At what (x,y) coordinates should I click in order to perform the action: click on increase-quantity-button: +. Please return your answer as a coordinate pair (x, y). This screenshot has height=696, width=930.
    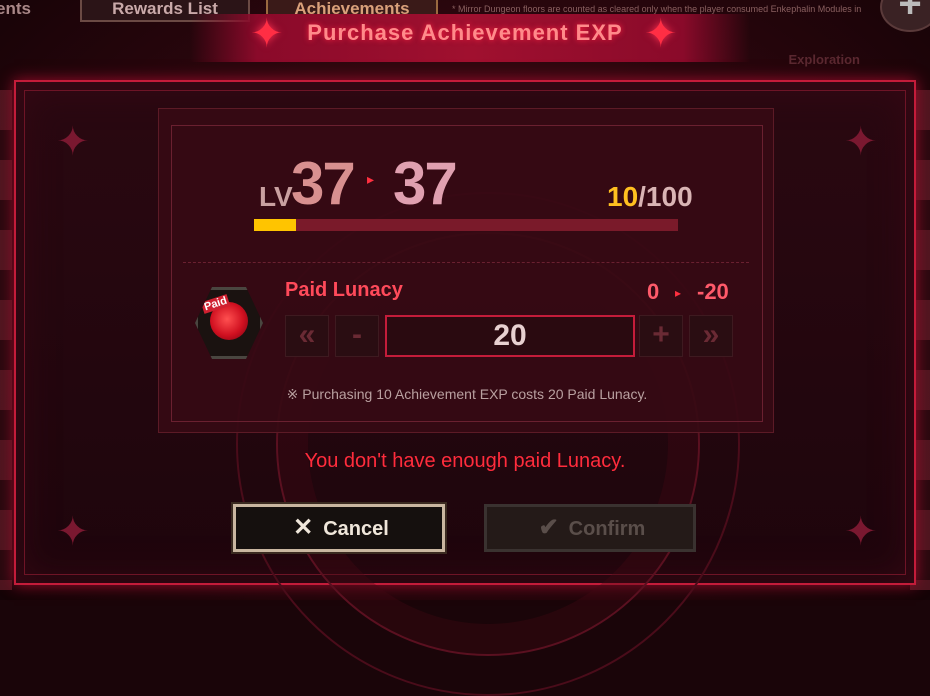
    Looking at the image, I should click on (661, 336).